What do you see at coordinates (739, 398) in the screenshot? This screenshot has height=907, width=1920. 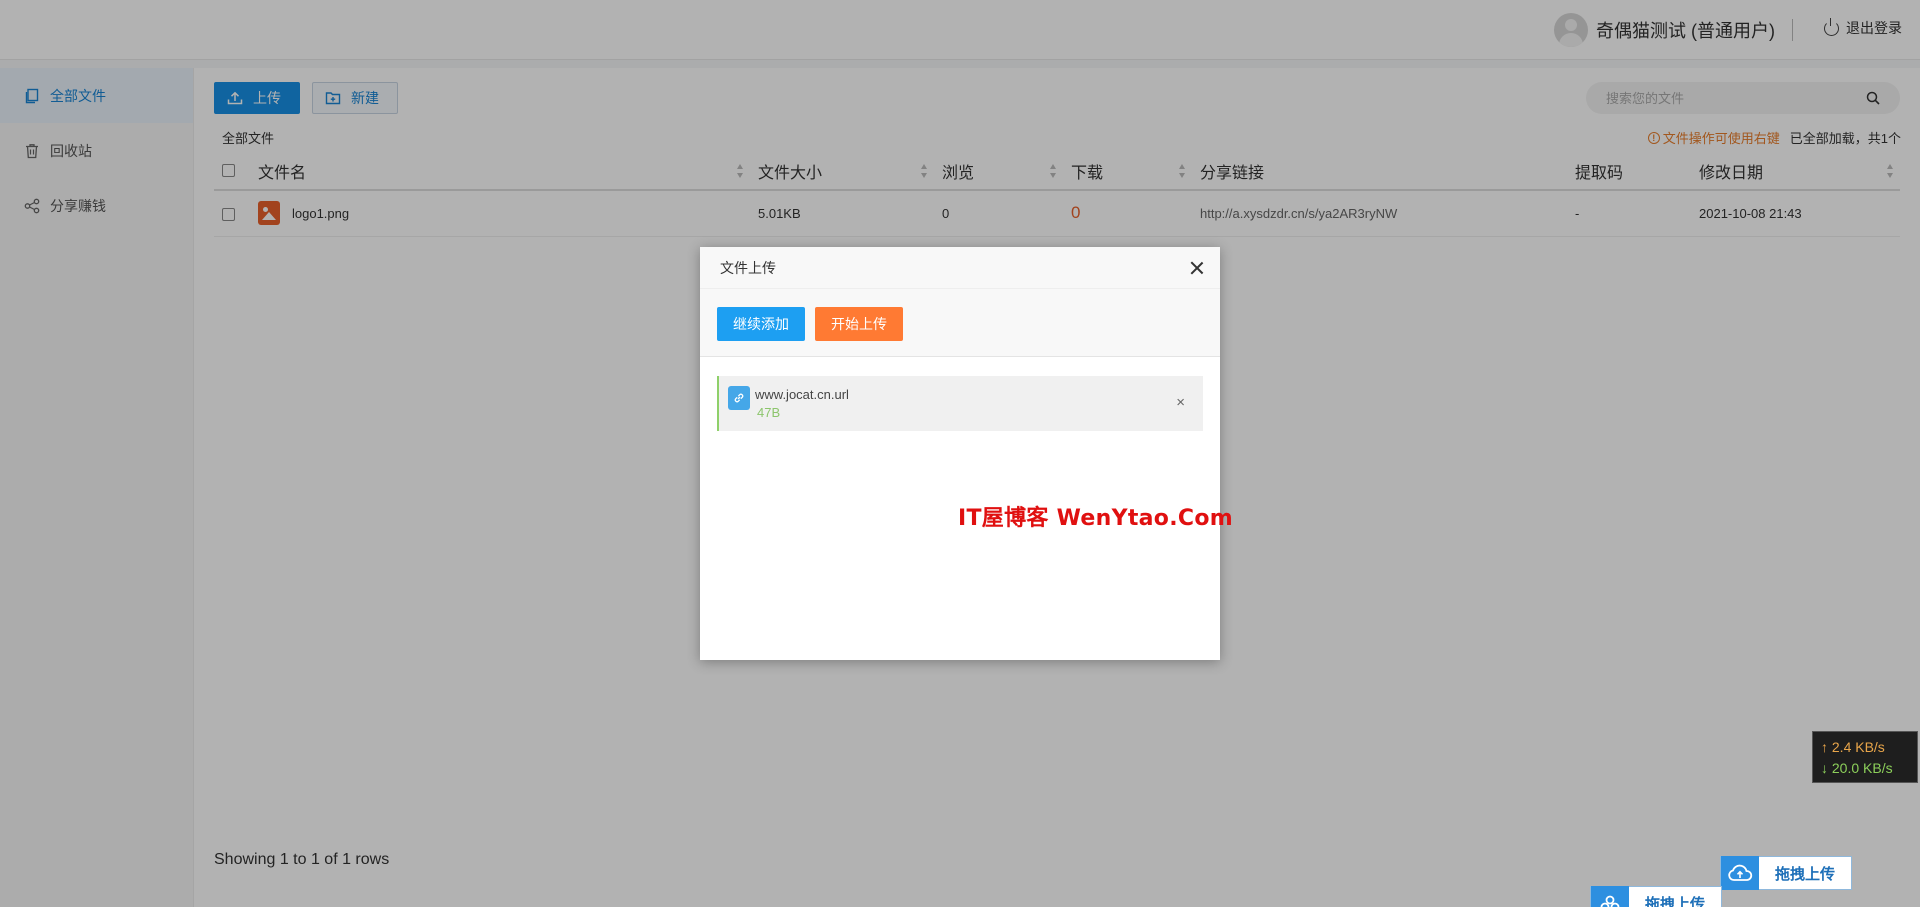 I see `link-file-icon` at bounding box center [739, 398].